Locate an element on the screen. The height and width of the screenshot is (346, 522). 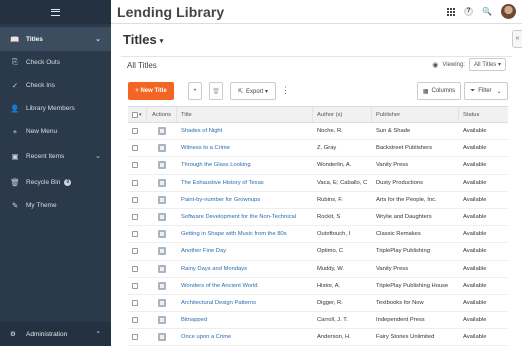
collapse-panel-button: « is located at coordinates (517, 39).